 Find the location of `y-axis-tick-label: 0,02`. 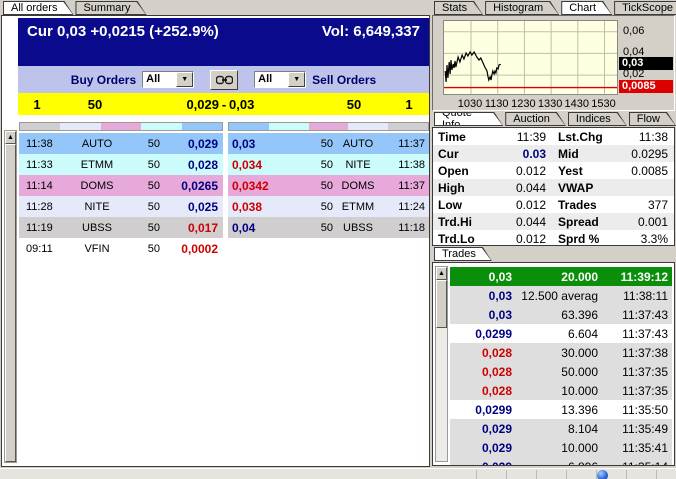

y-axis-tick-label: 0,02 is located at coordinates (634, 74).